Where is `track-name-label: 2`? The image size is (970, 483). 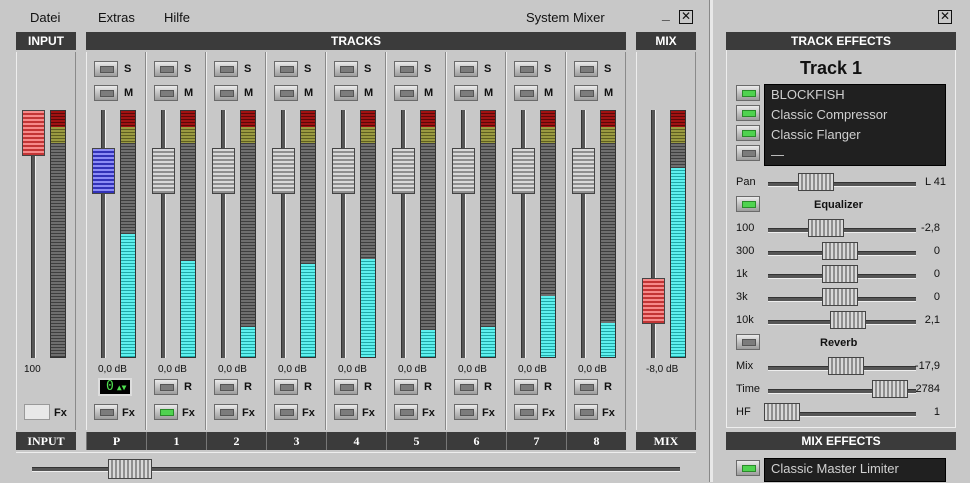 track-name-label: 2 is located at coordinates (236, 441).